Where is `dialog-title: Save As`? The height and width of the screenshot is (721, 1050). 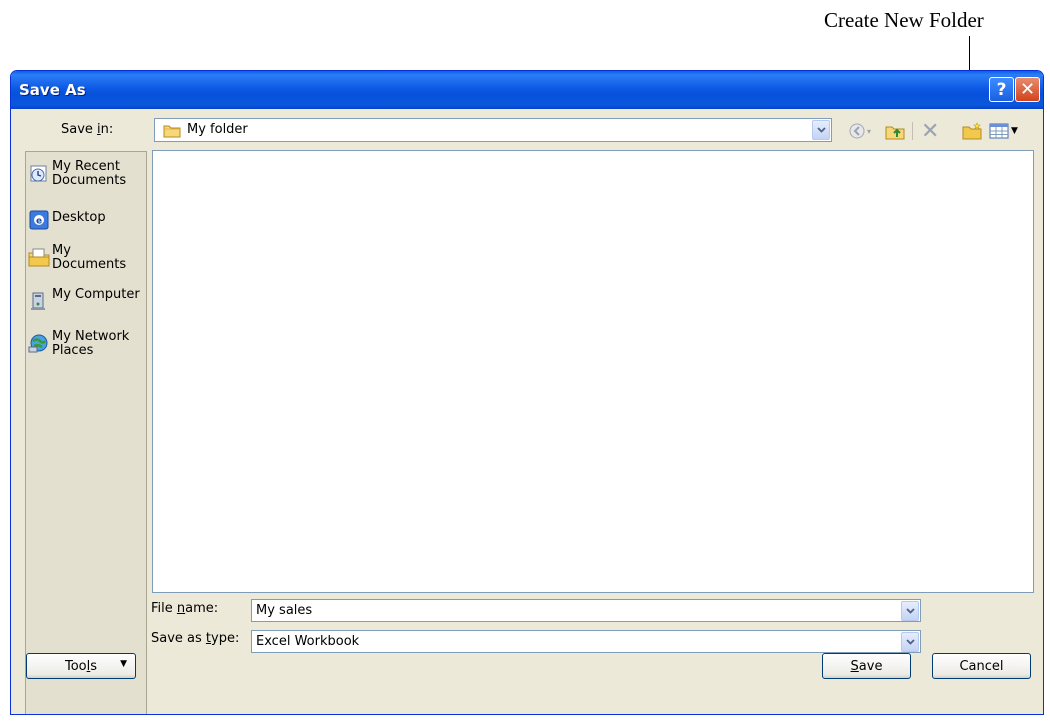
dialog-title: Save As is located at coordinates (52, 90).